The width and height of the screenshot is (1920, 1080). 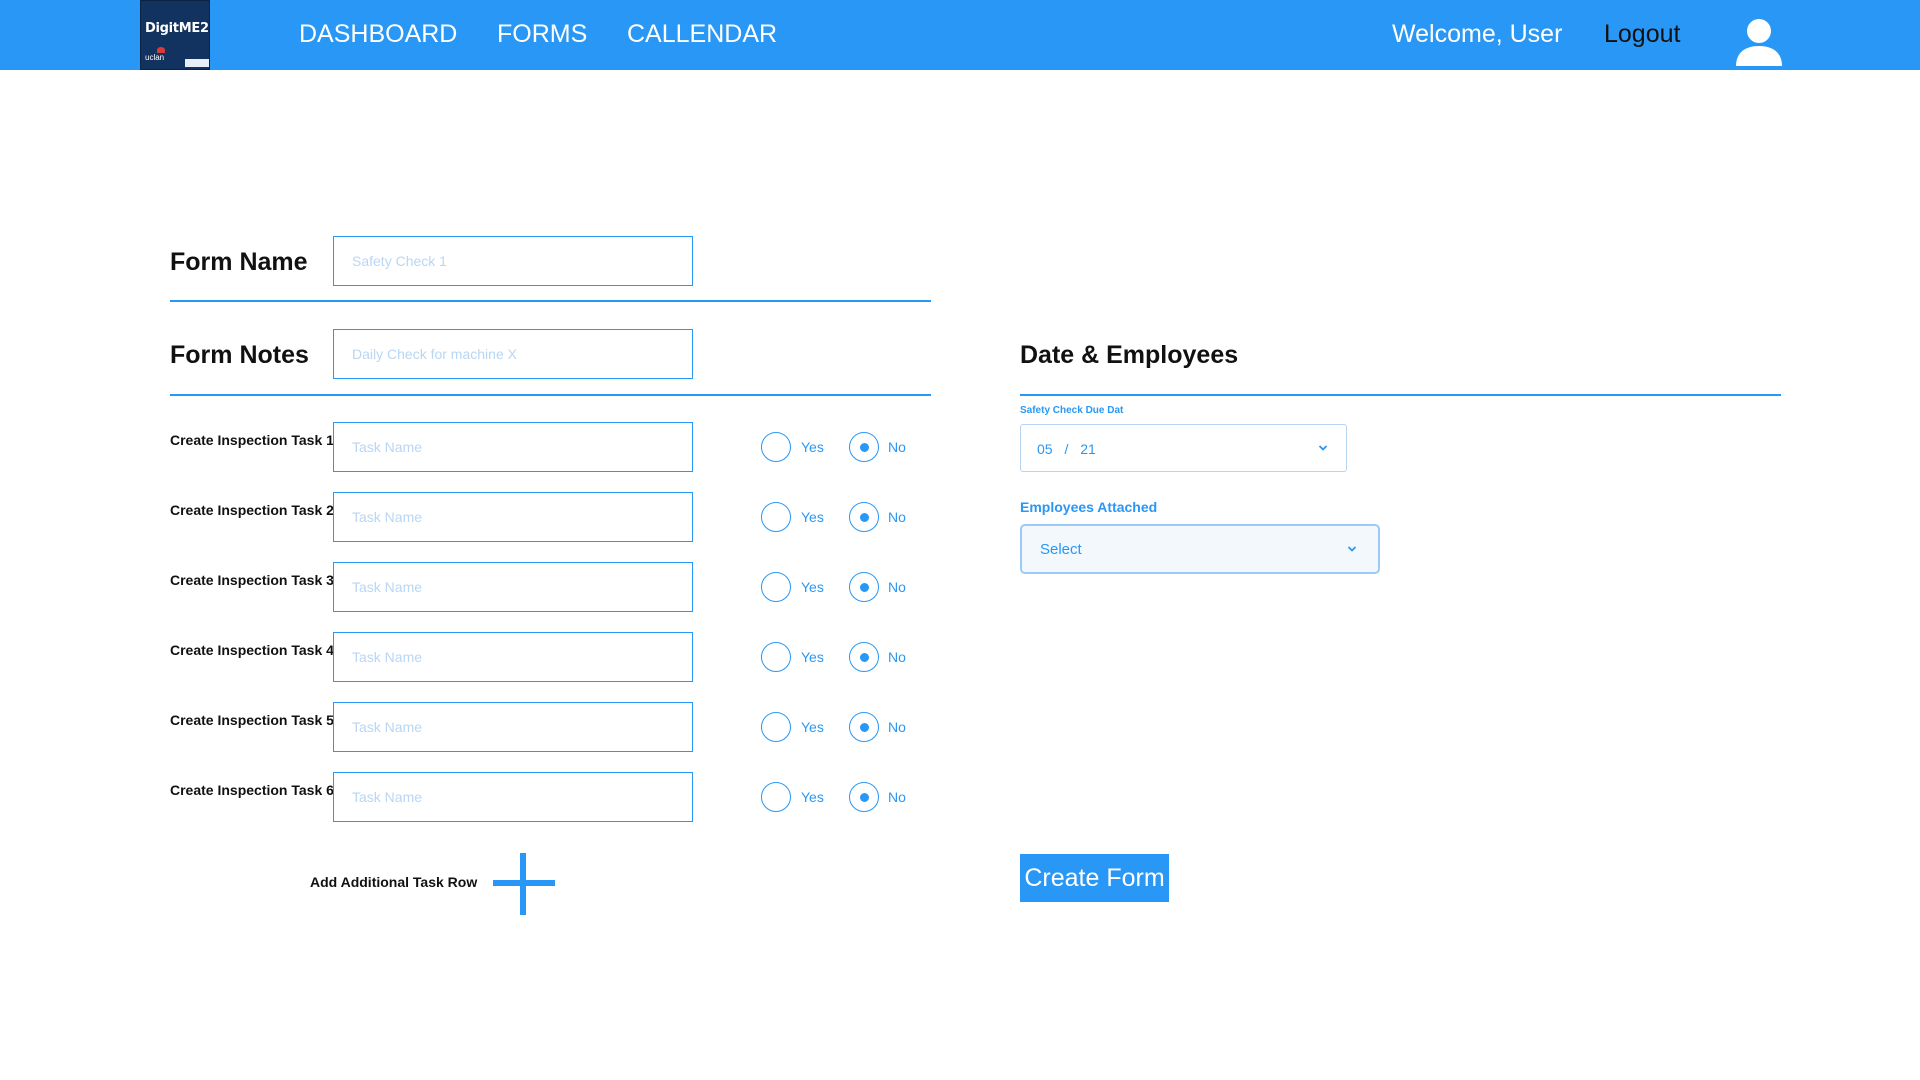 I want to click on create-form-button: Create Form, so click(x=1094, y=878).